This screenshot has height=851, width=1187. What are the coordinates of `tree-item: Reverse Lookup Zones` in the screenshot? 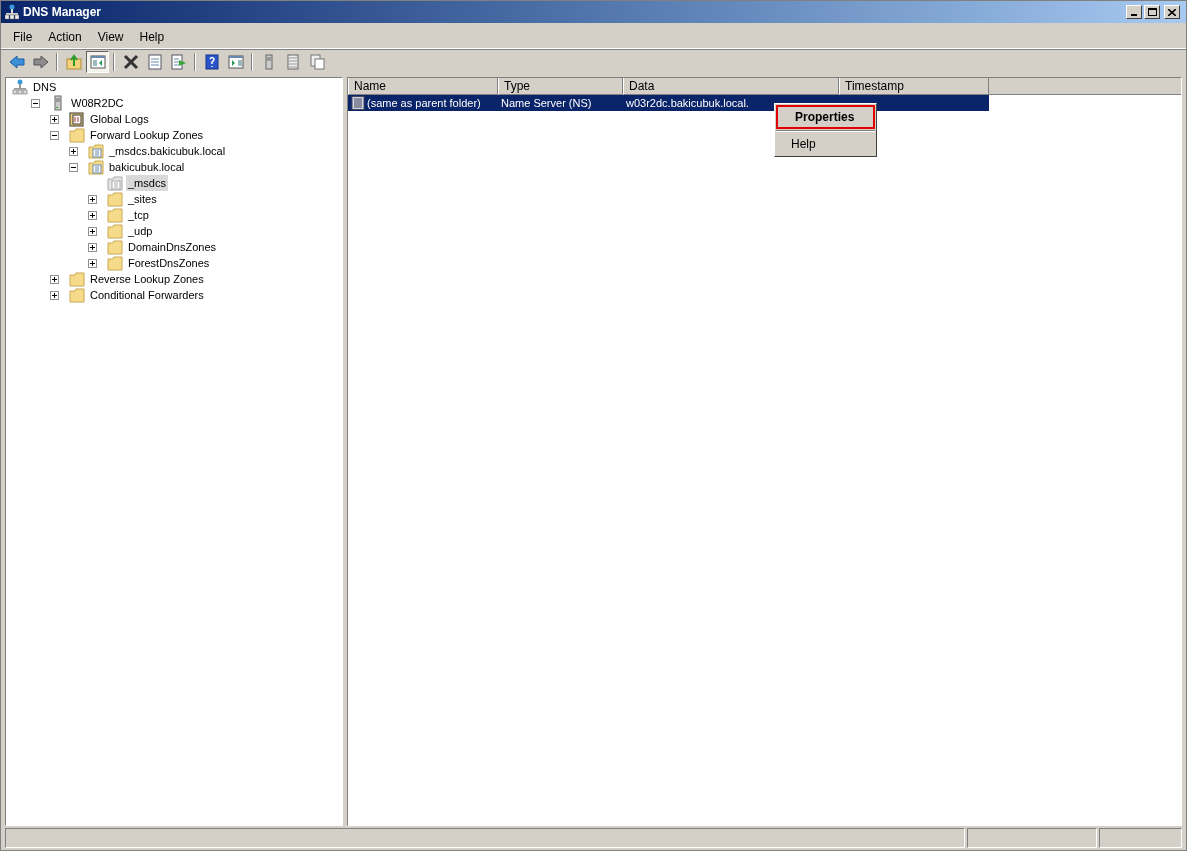 It's located at (147, 279).